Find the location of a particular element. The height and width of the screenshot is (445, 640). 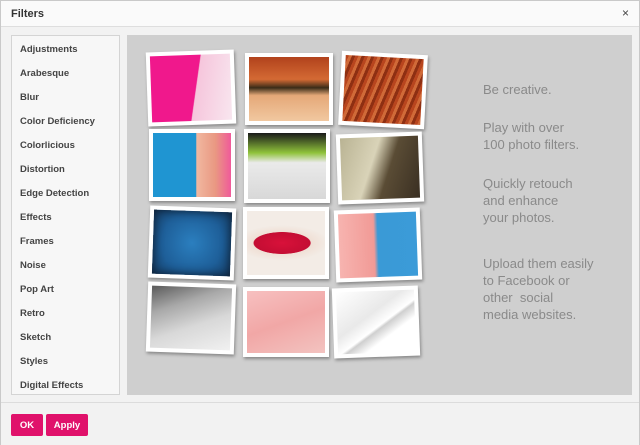

sidebar-item-frames: Frames is located at coordinates (37, 241).